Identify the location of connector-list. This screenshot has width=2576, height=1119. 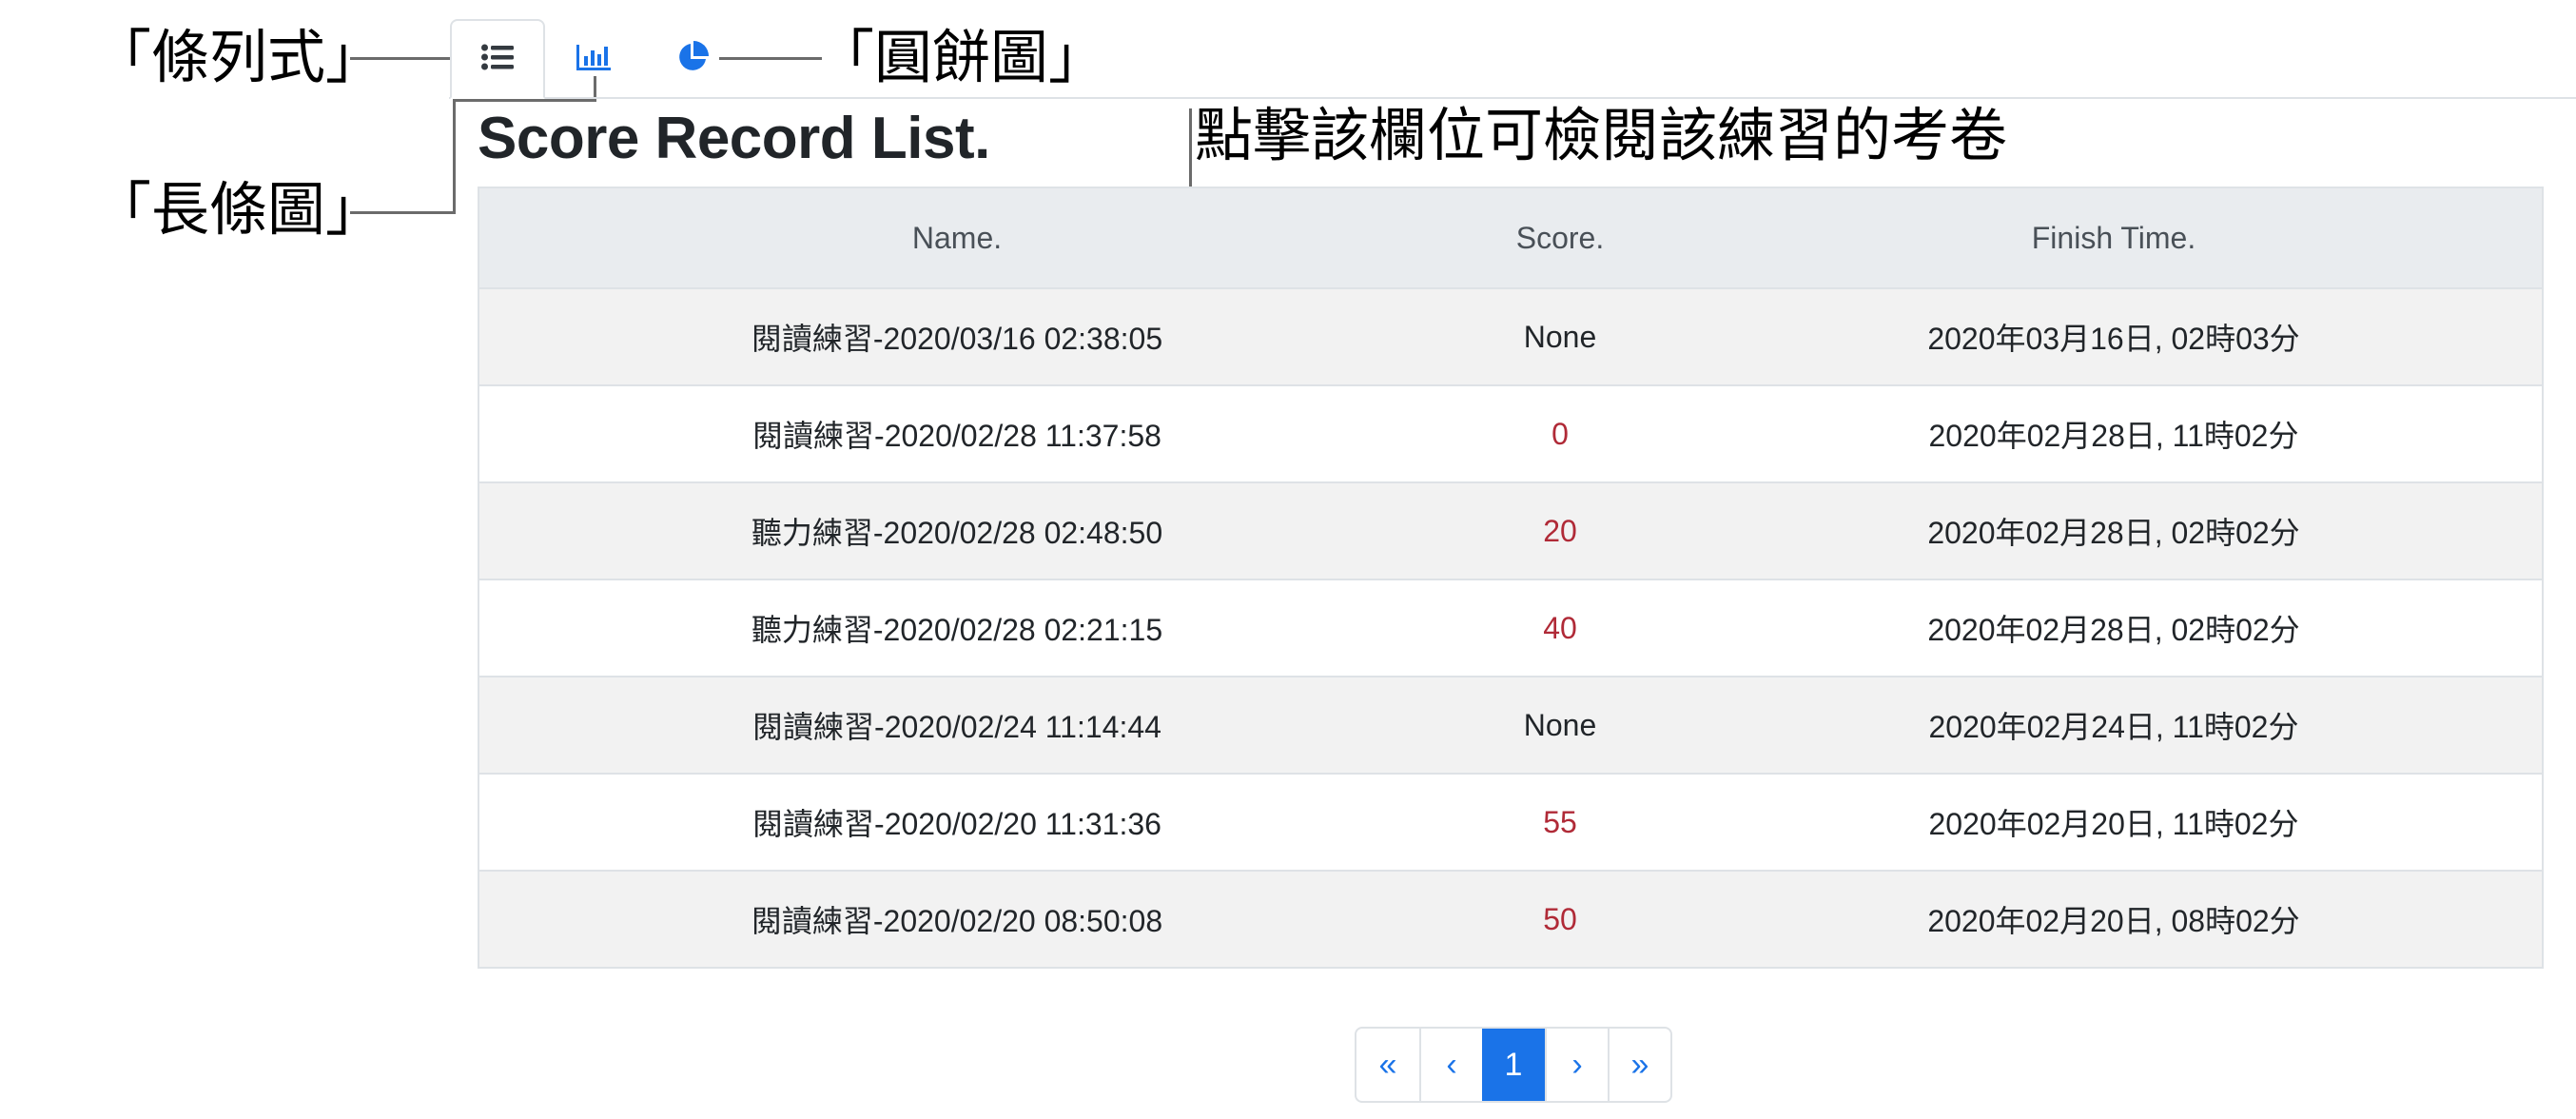
(402, 59).